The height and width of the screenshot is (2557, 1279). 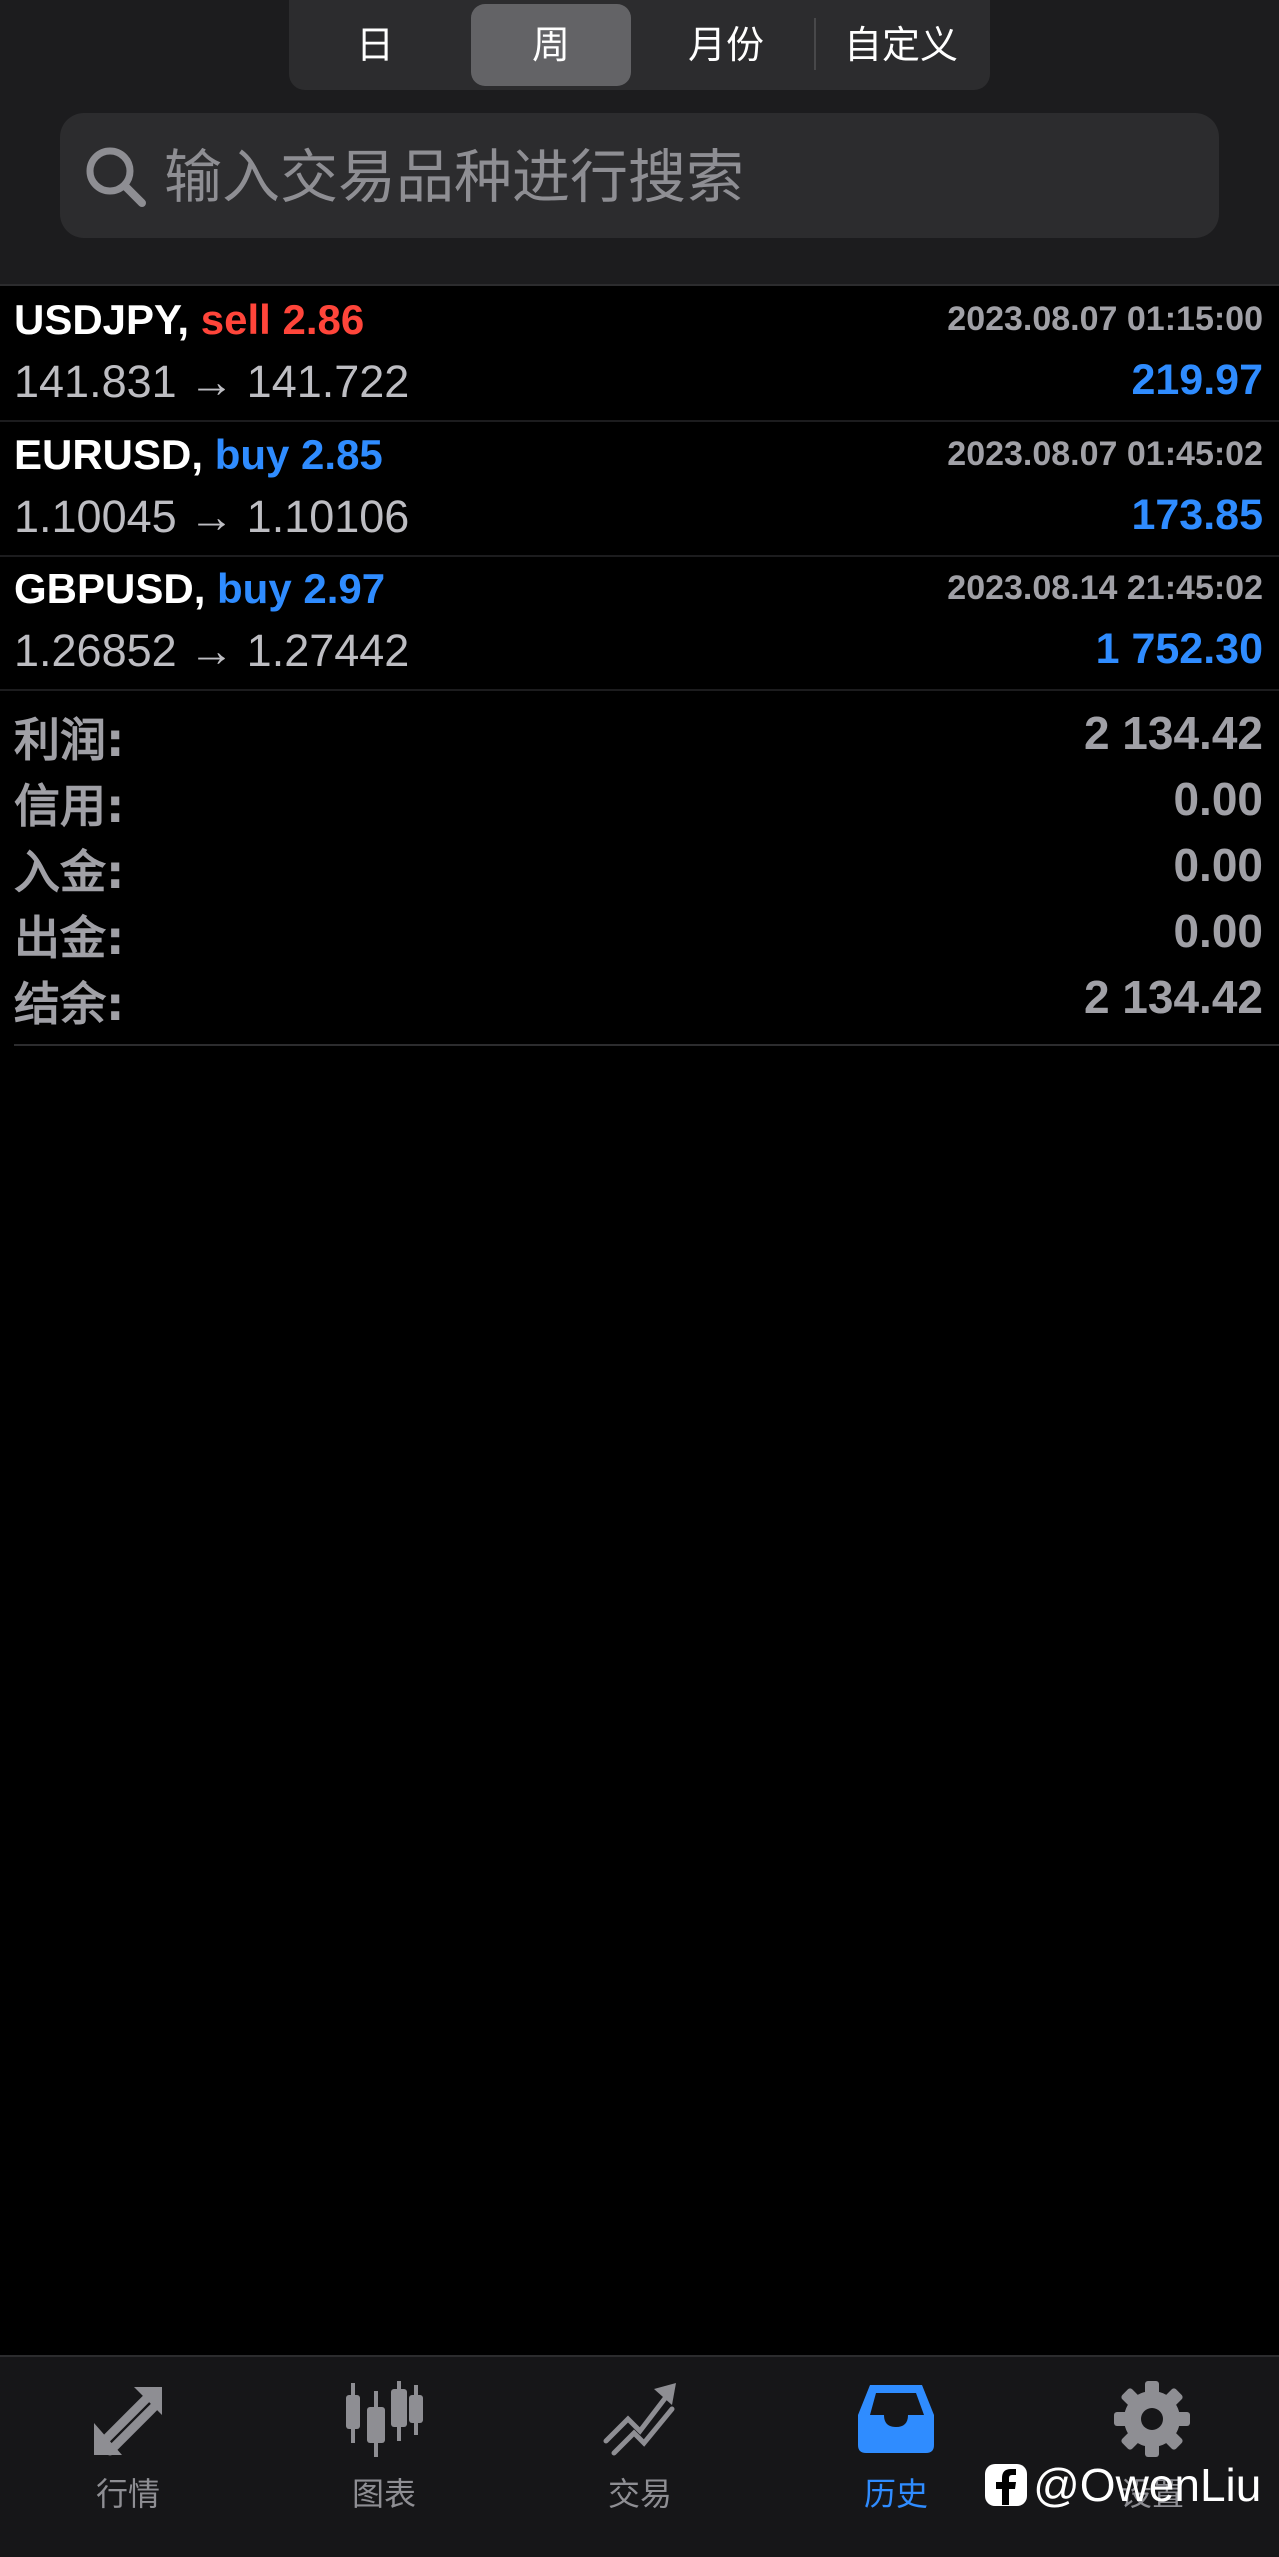 I want to click on summary-label: 入金:, so click(x=69, y=872).